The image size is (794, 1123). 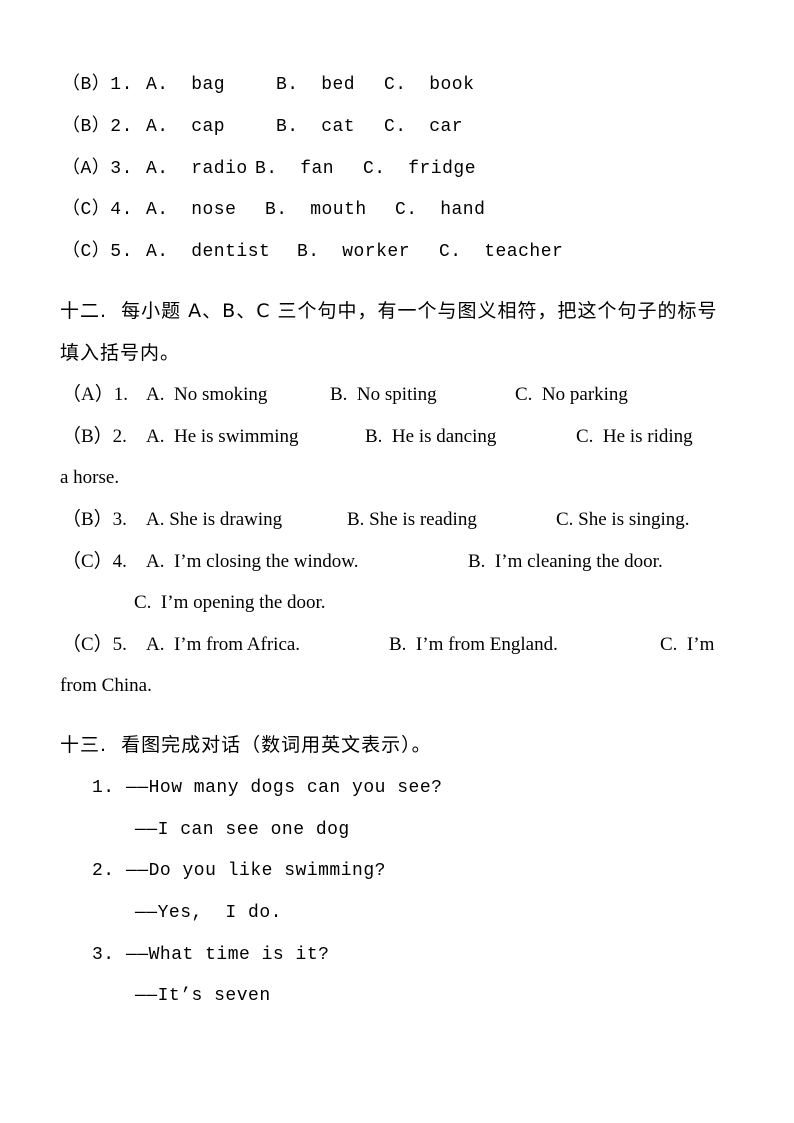 What do you see at coordinates (208, 913) in the screenshot?
I see `dialog-answer: ——Yes, I do.` at bounding box center [208, 913].